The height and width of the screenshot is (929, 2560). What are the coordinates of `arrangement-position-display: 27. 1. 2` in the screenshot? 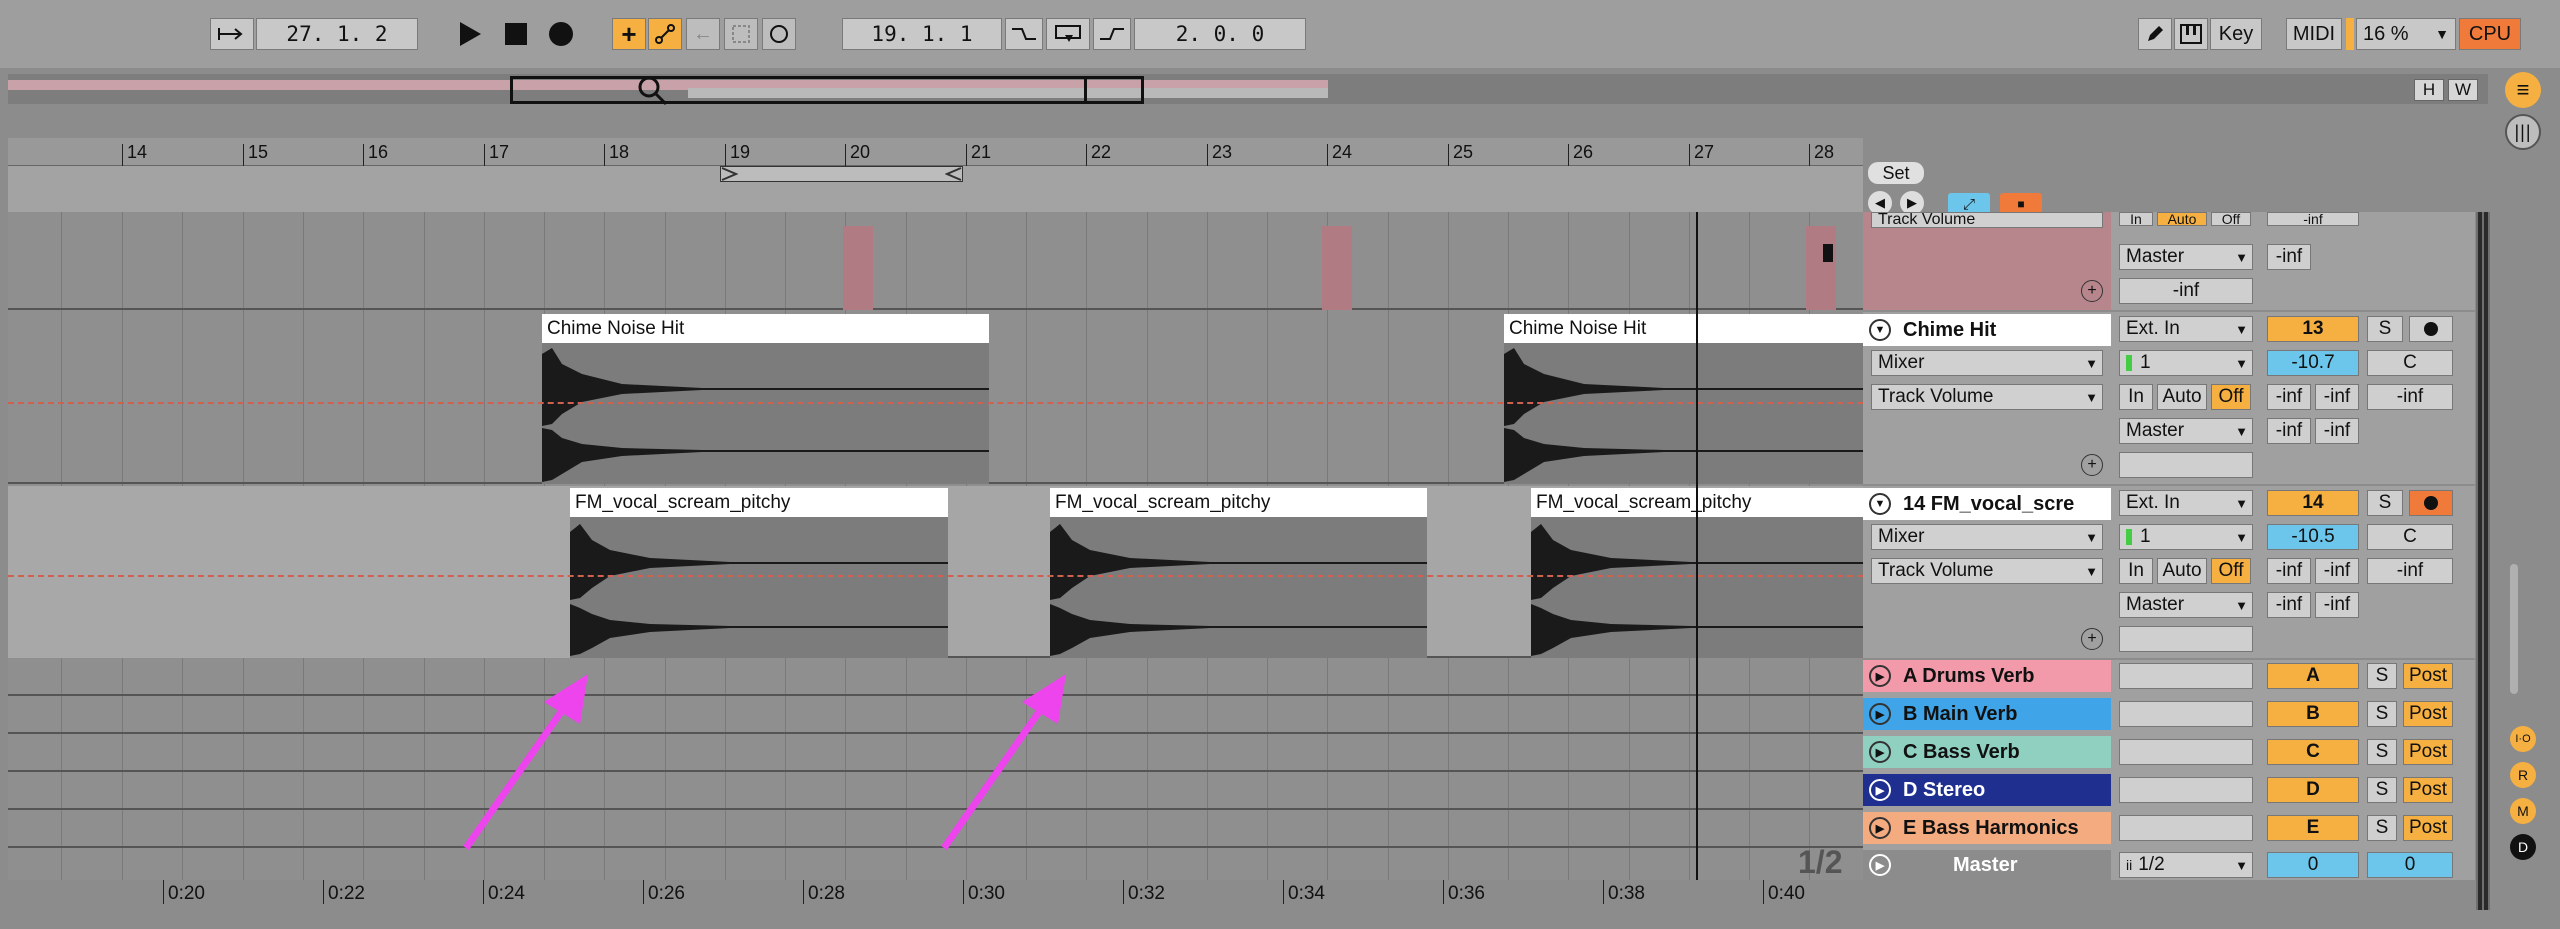 It's located at (337, 34).